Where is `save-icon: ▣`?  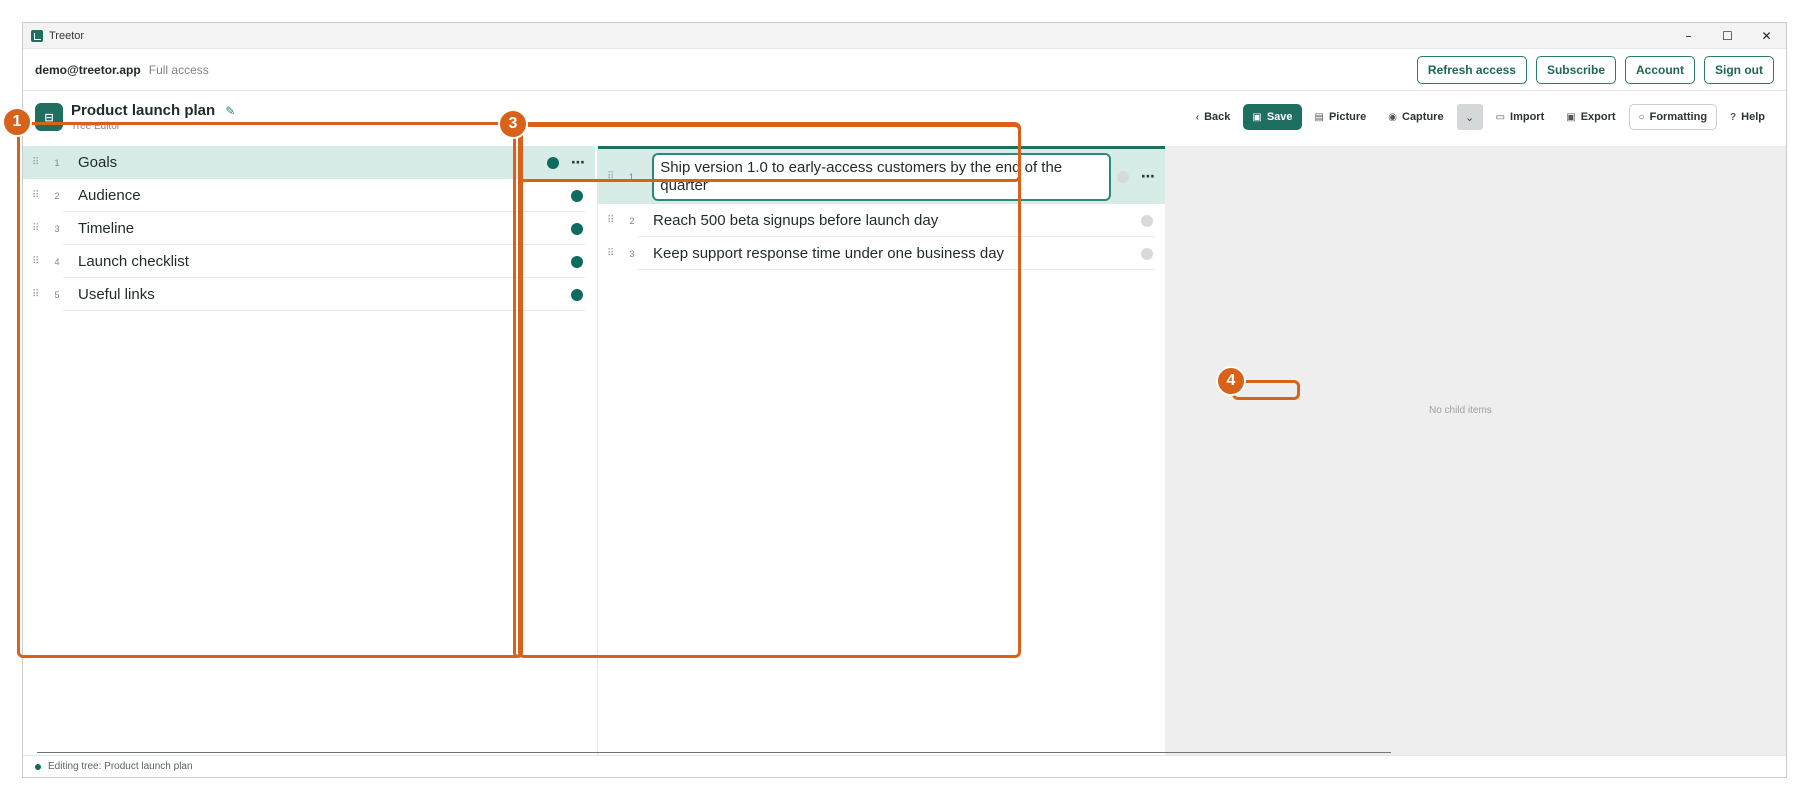
save-icon: ▣ is located at coordinates (1257, 117).